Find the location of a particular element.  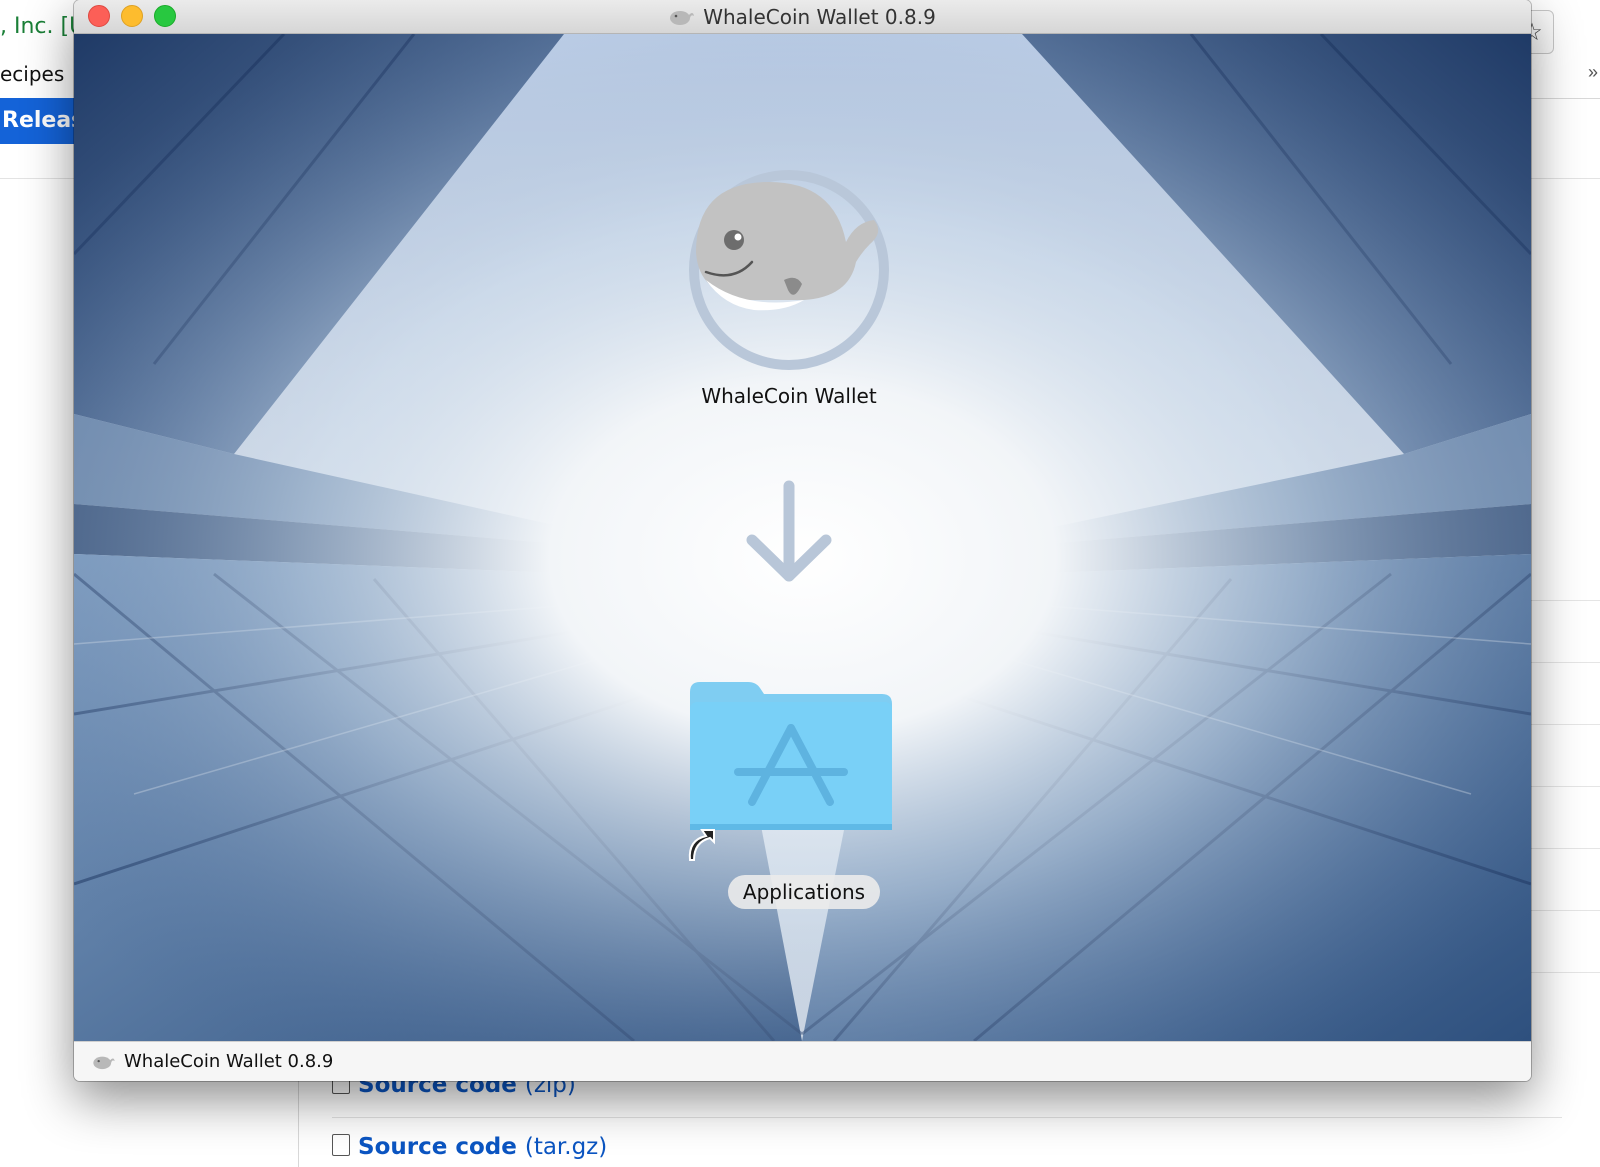

window-title: WhaleCoin Wallet 0.8.9 is located at coordinates (819, 16).